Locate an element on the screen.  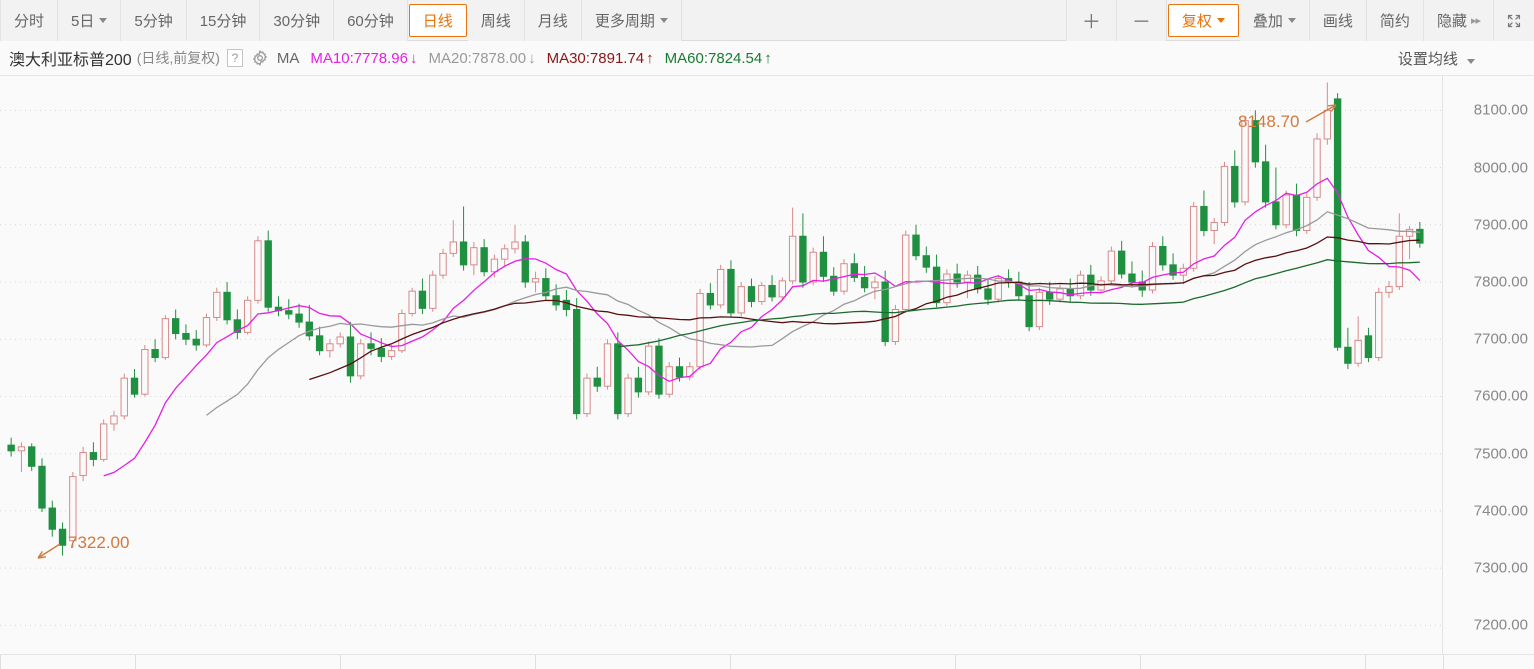
draw-button: 画线 is located at coordinates (1338, 20).